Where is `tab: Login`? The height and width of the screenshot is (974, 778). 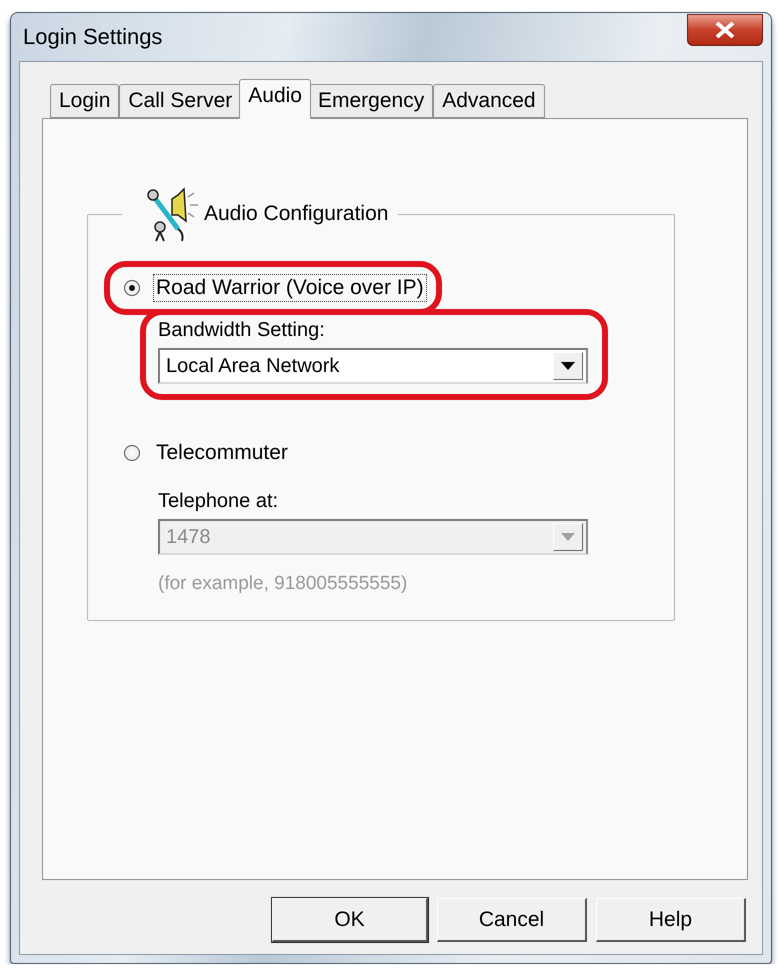
tab: Login is located at coordinates (85, 101).